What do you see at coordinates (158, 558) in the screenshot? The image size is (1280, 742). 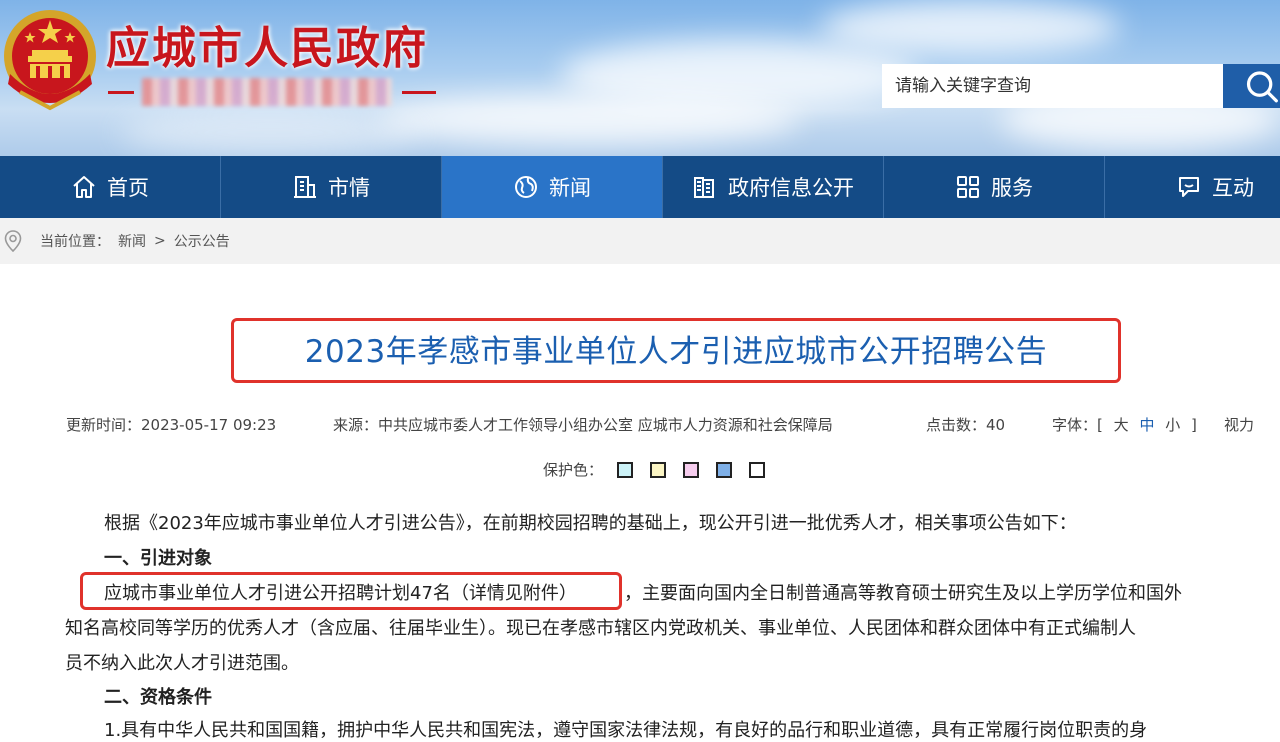 I see `section-heading-1: 一、引进对象` at bounding box center [158, 558].